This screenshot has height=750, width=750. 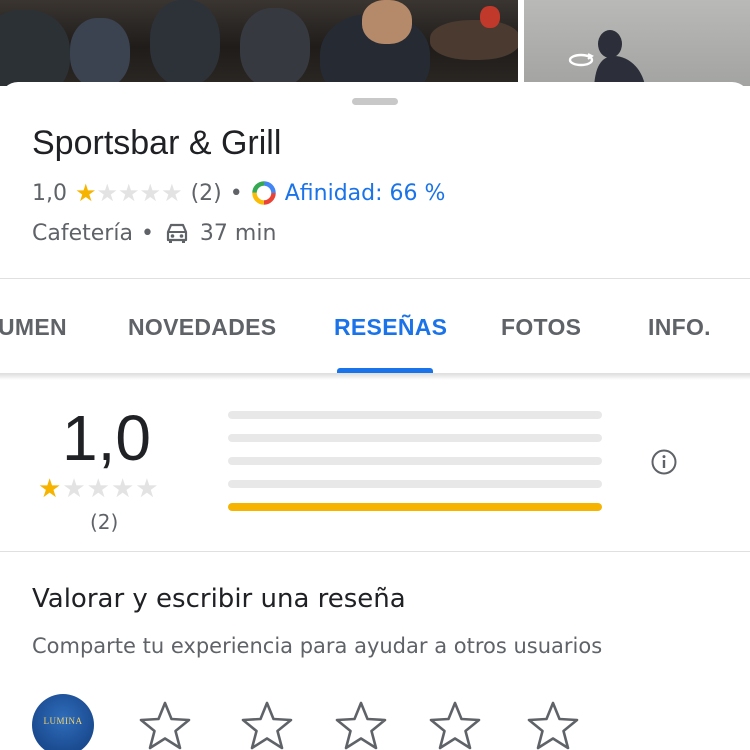 What do you see at coordinates (259, 43) in the screenshot?
I see `photo-interior` at bounding box center [259, 43].